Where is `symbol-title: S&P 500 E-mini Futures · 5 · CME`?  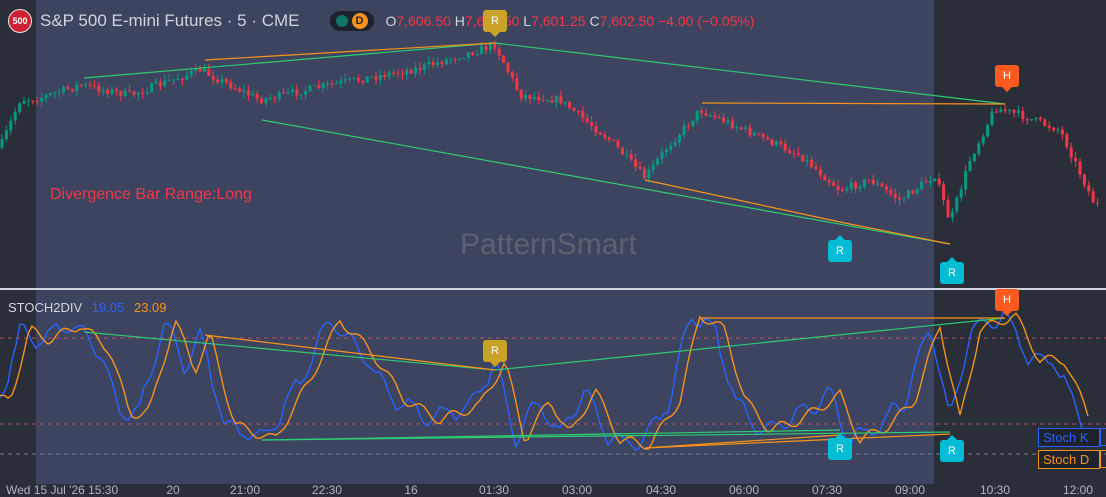
symbol-title: S&P 500 E-mini Futures · 5 · CME is located at coordinates (170, 21).